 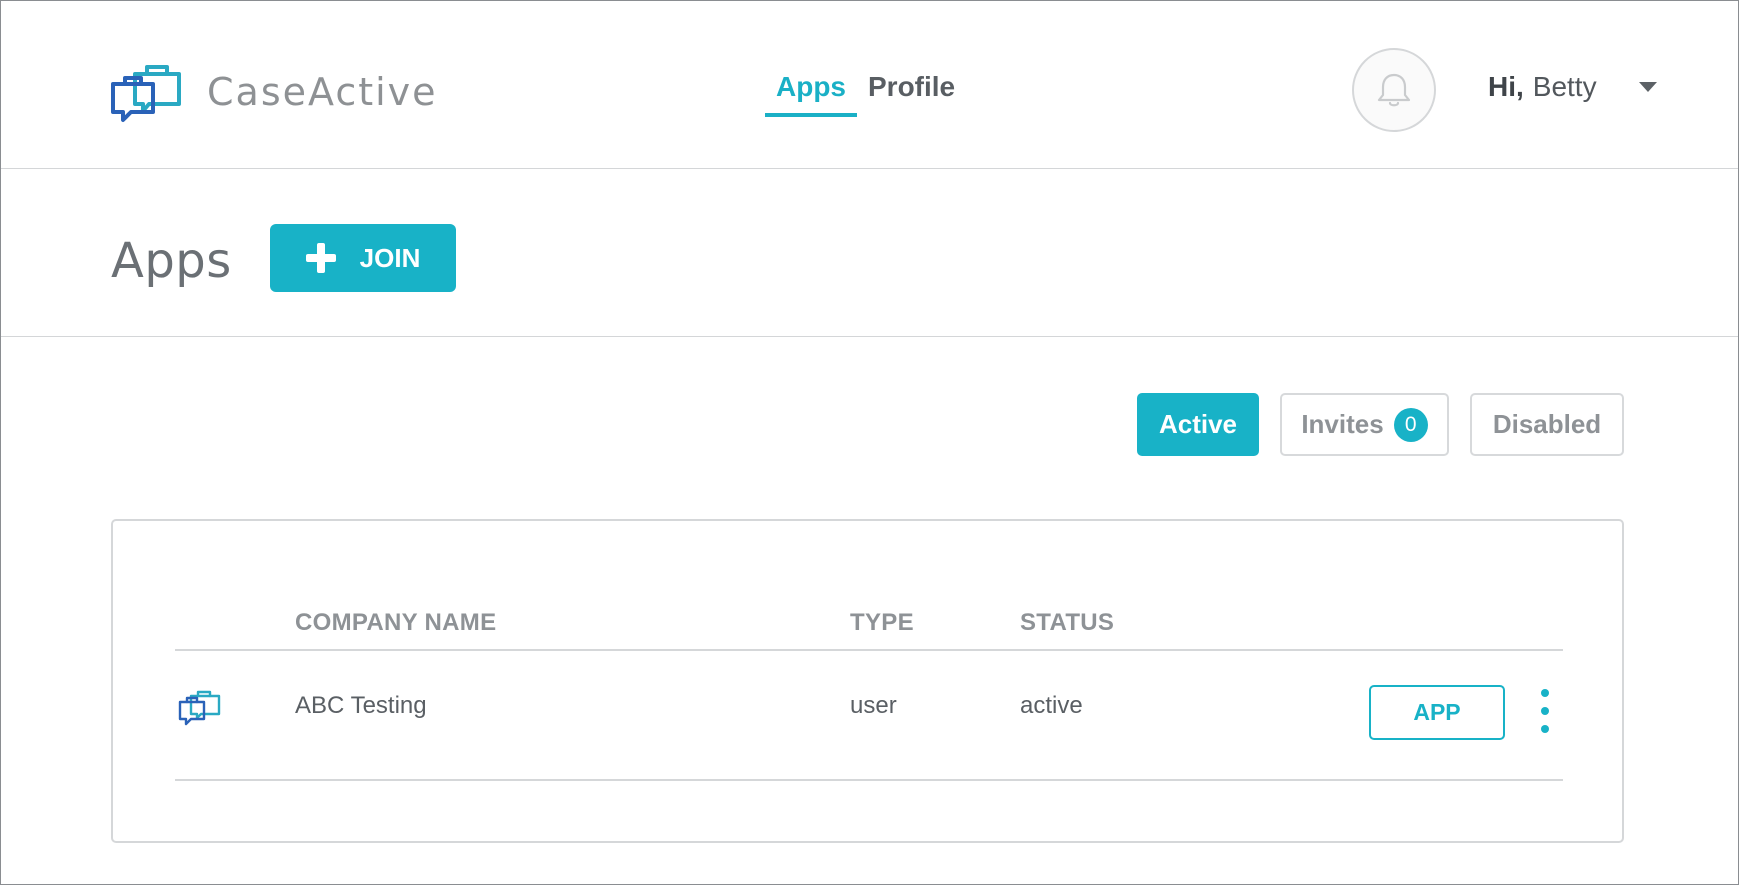 What do you see at coordinates (396, 622) in the screenshot?
I see `column-header-company-name: COMPANY NAME` at bounding box center [396, 622].